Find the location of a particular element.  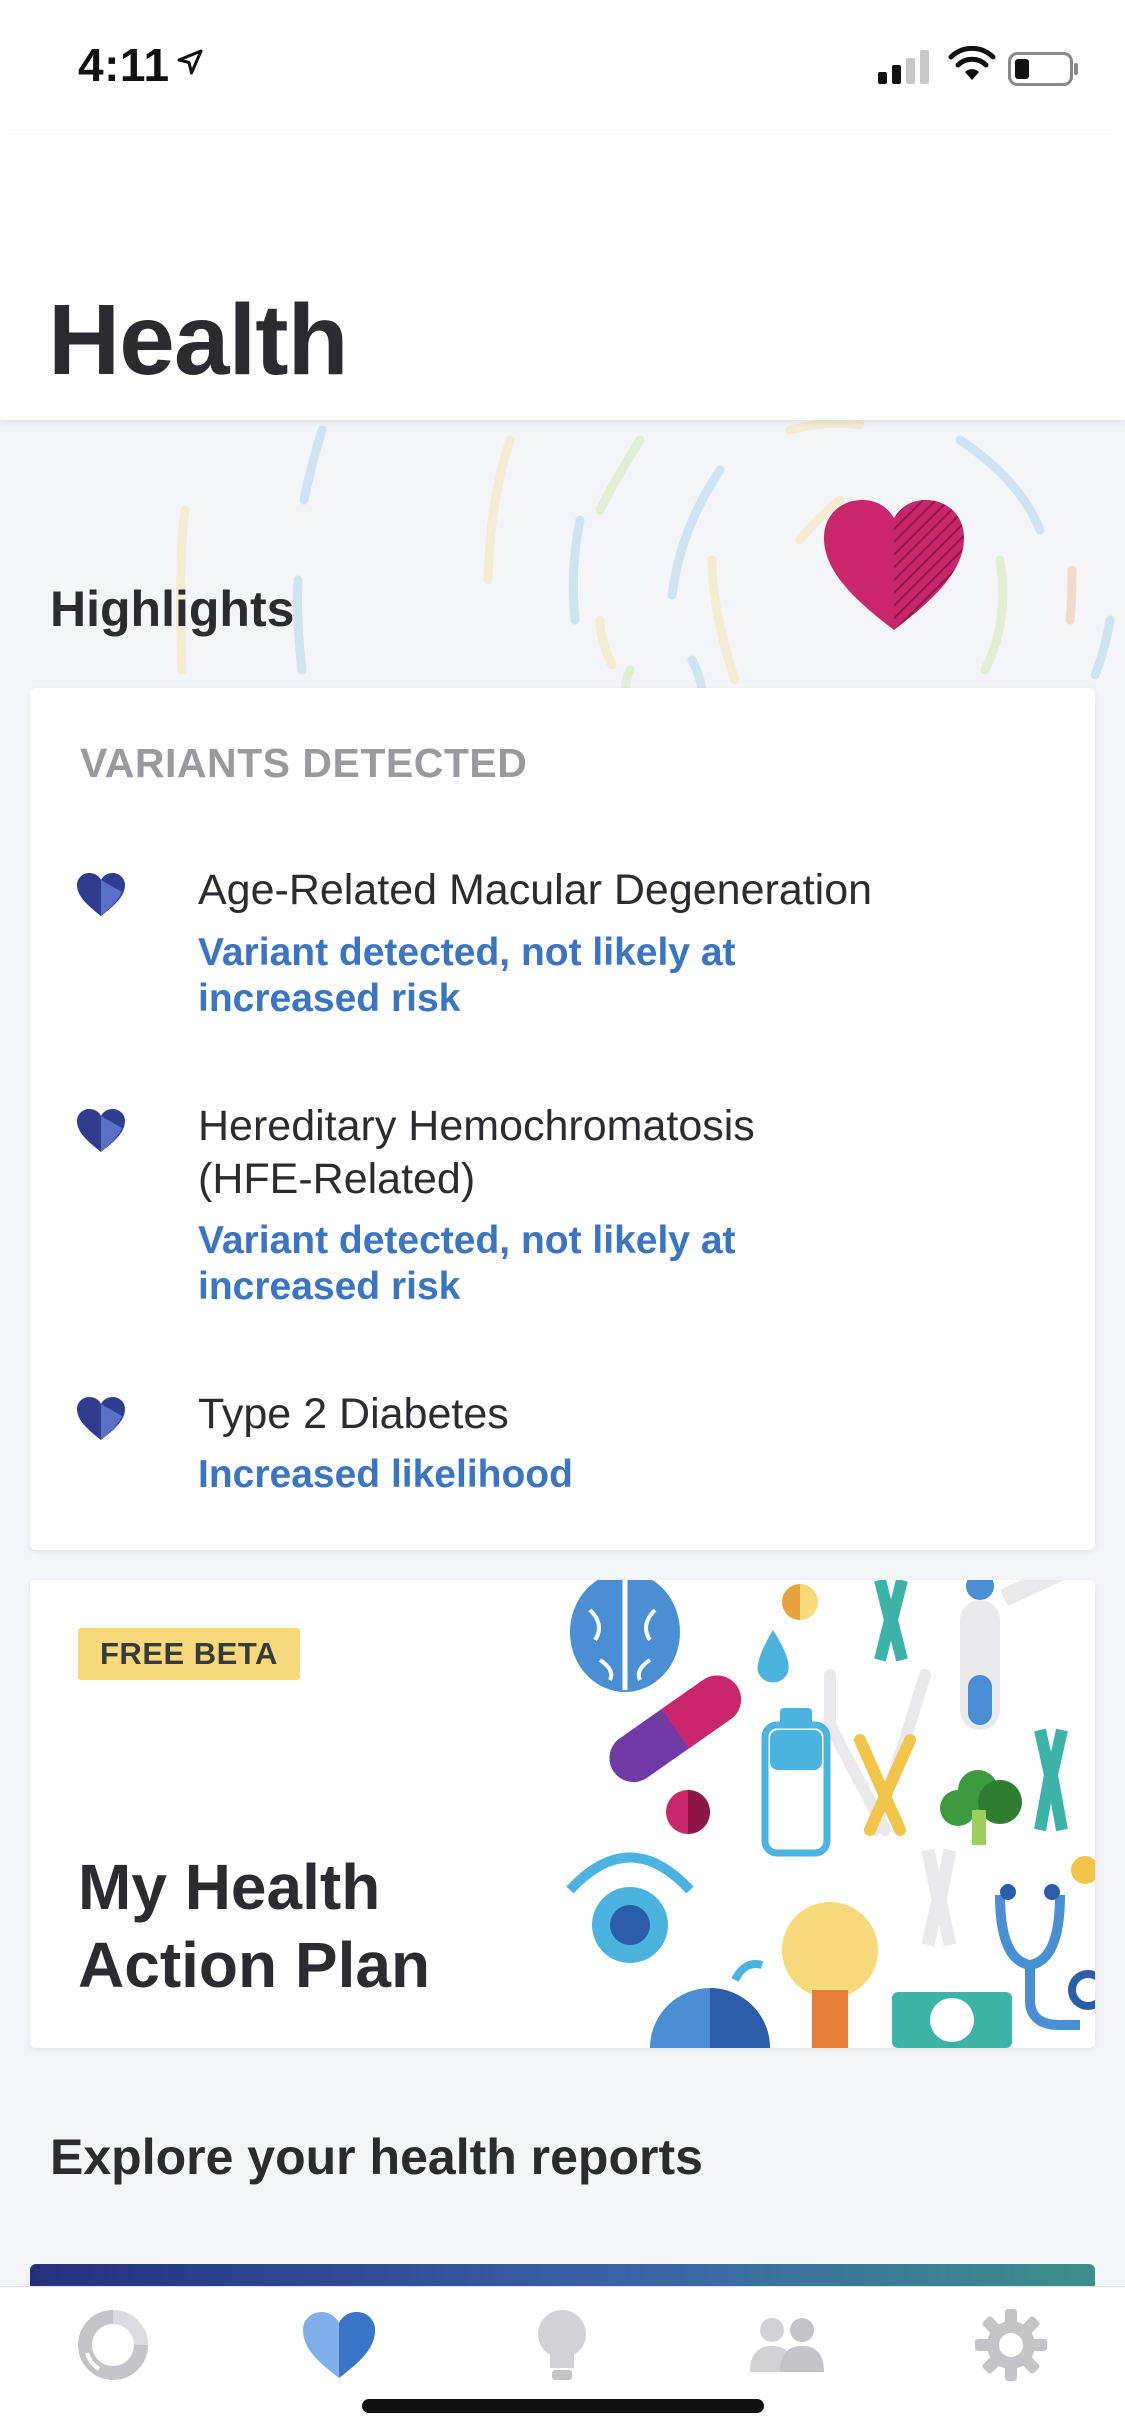

page-title: Health is located at coordinates (198, 340).